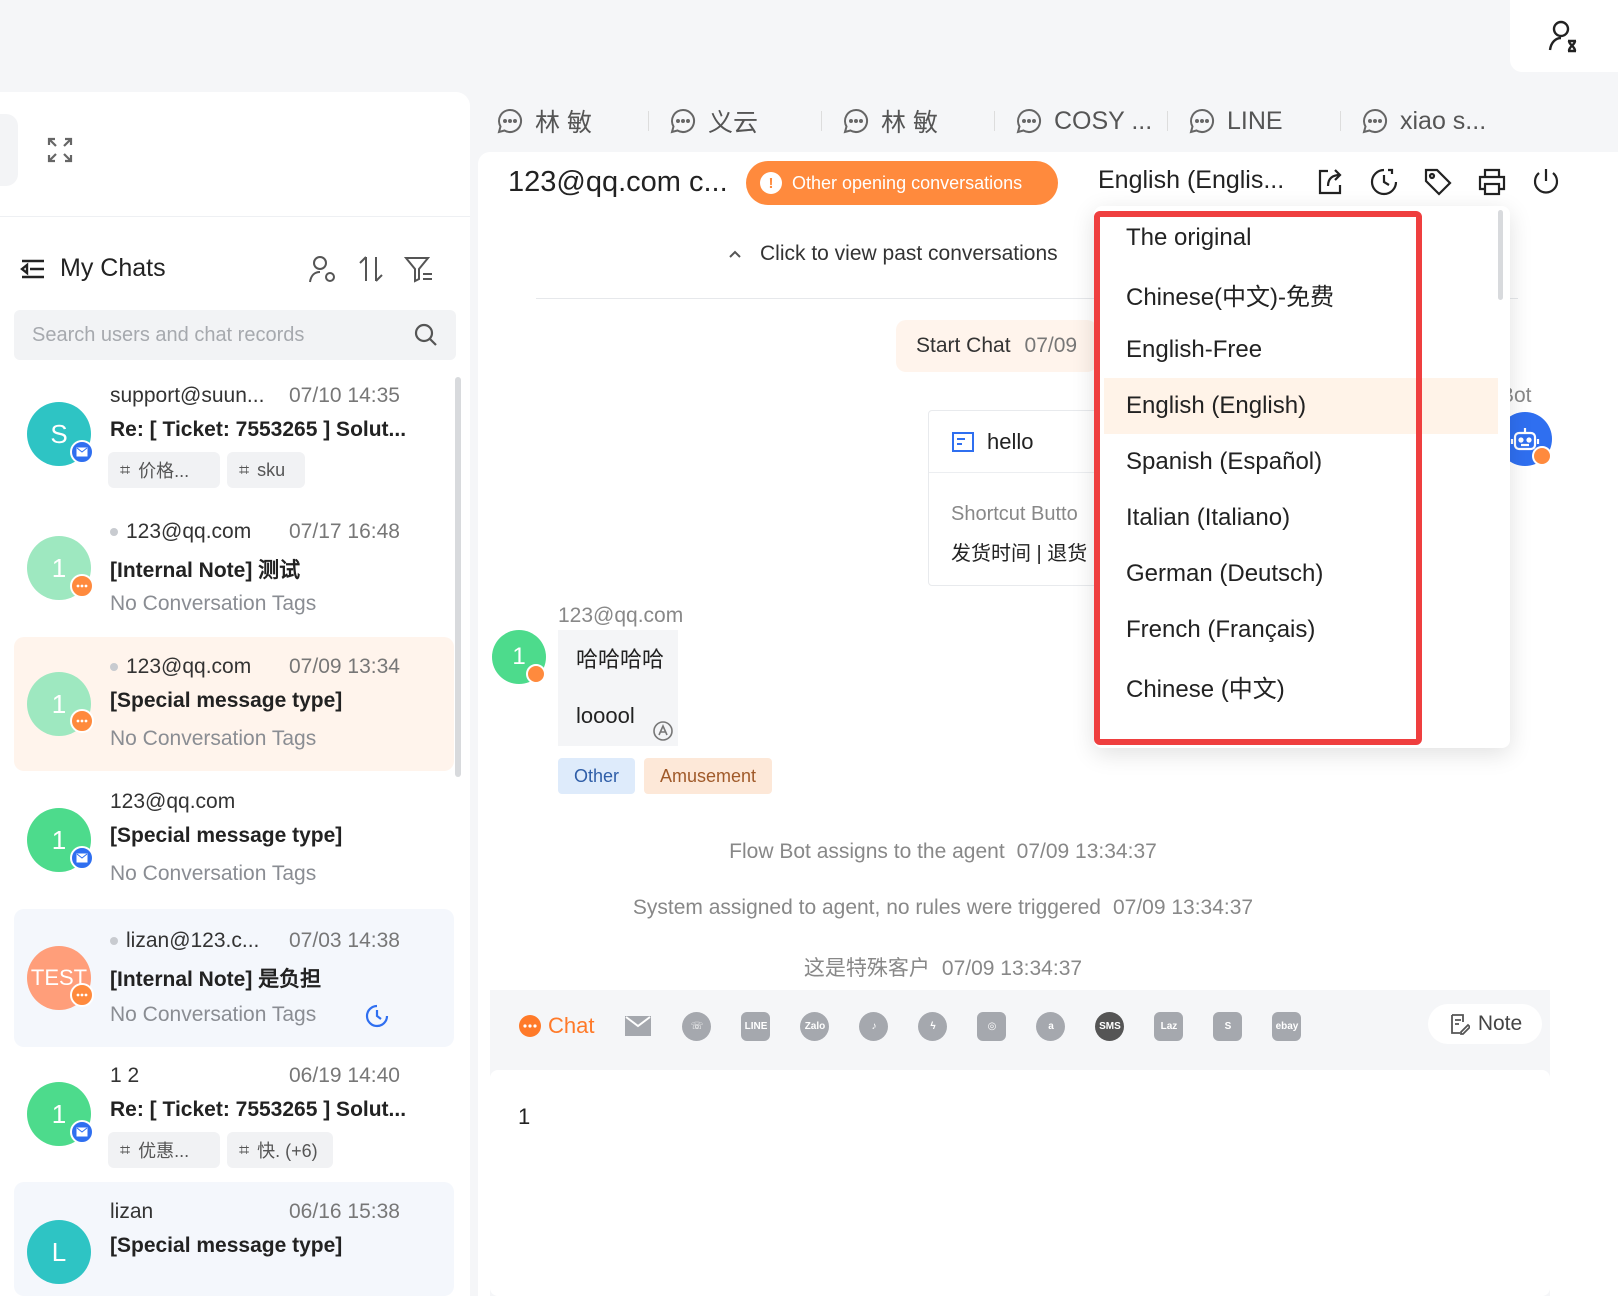  What do you see at coordinates (60, 150) in the screenshot?
I see `expand-icon` at bounding box center [60, 150].